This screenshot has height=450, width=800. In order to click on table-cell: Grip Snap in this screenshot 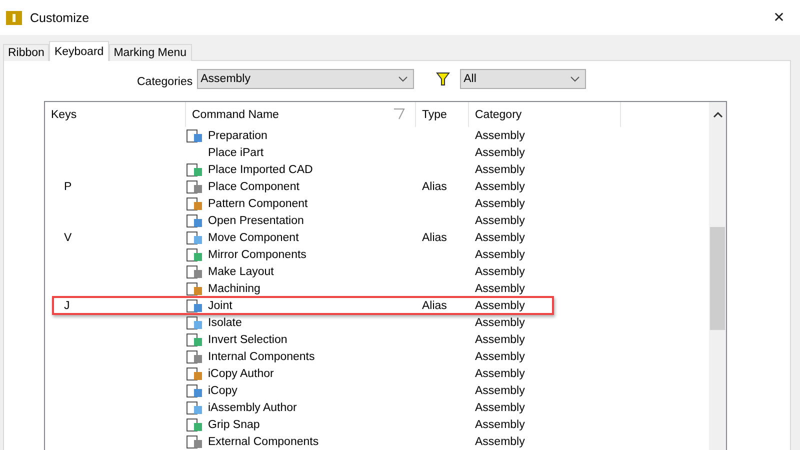, I will do `click(234, 424)`.